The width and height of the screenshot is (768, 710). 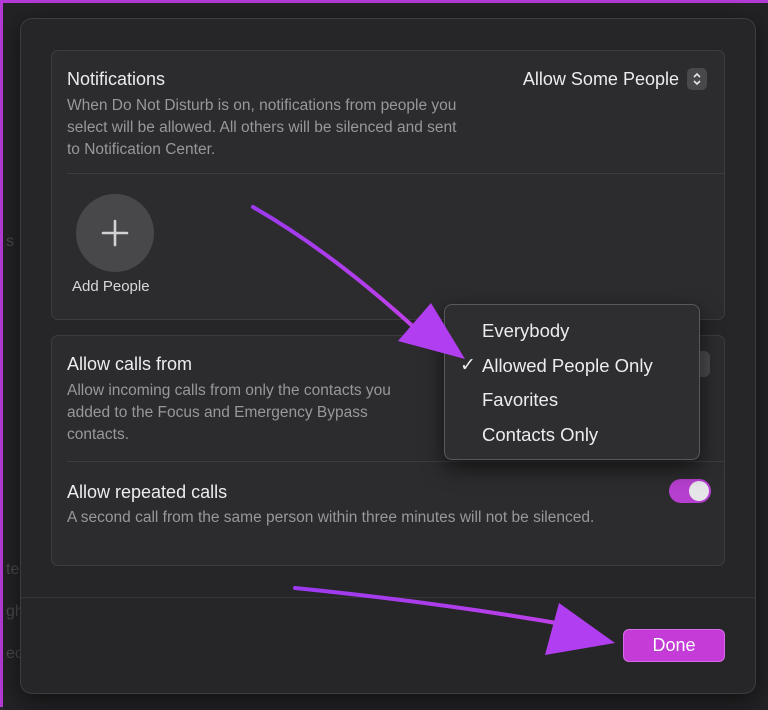 I want to click on allow-repeated-calls-title: Allow repeated calls, so click(x=147, y=492).